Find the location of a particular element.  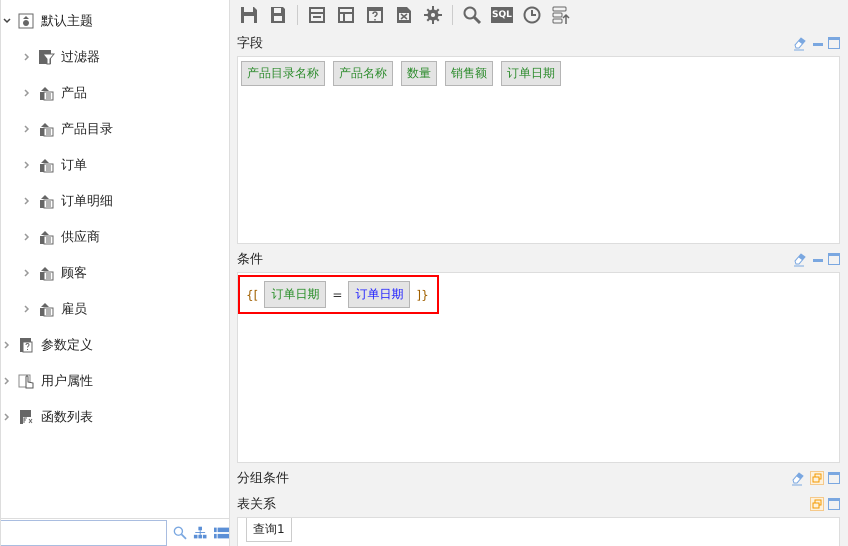

bracket-text: {[ is located at coordinates (252, 295).